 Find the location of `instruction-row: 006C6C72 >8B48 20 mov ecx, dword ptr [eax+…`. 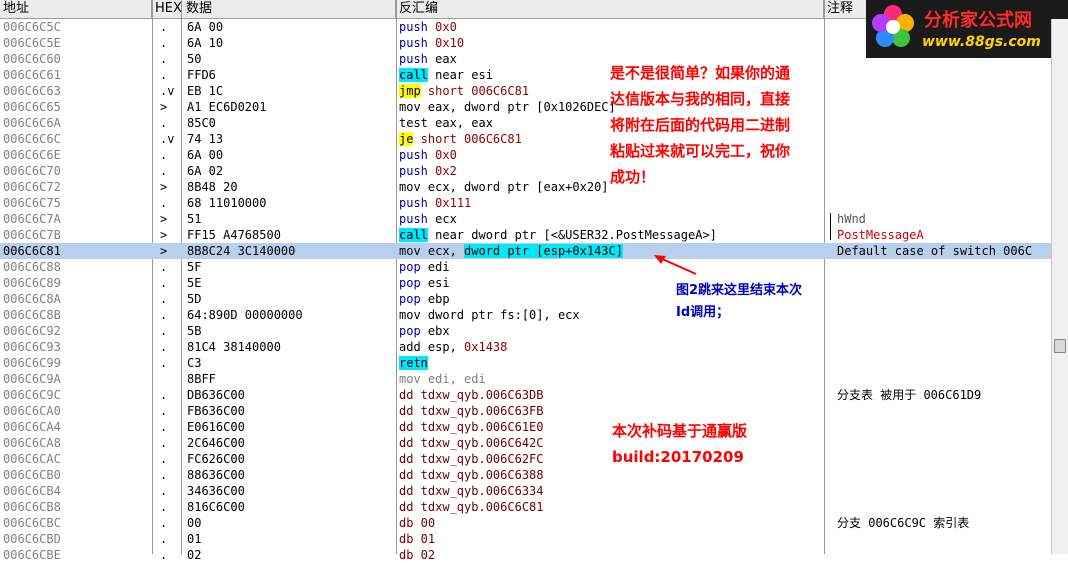

instruction-row: 006C6C72 >8B48 20 mov ecx, dword ptr [eax+… is located at coordinates (526, 187).